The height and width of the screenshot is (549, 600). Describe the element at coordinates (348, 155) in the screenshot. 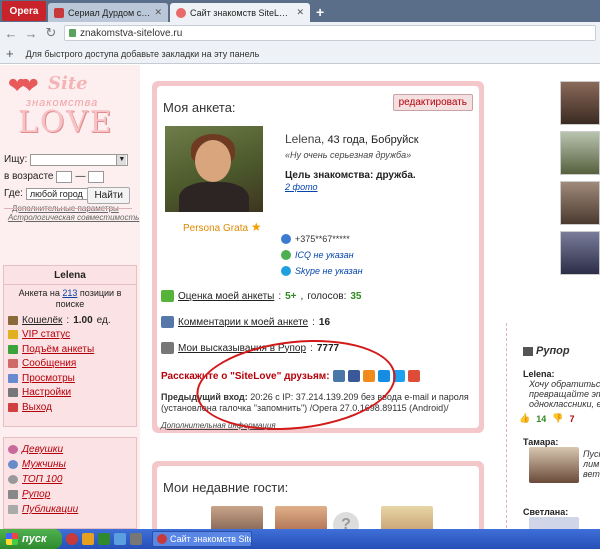

I see `profile-quote: «Ну очень серьезная дружба»` at that location.